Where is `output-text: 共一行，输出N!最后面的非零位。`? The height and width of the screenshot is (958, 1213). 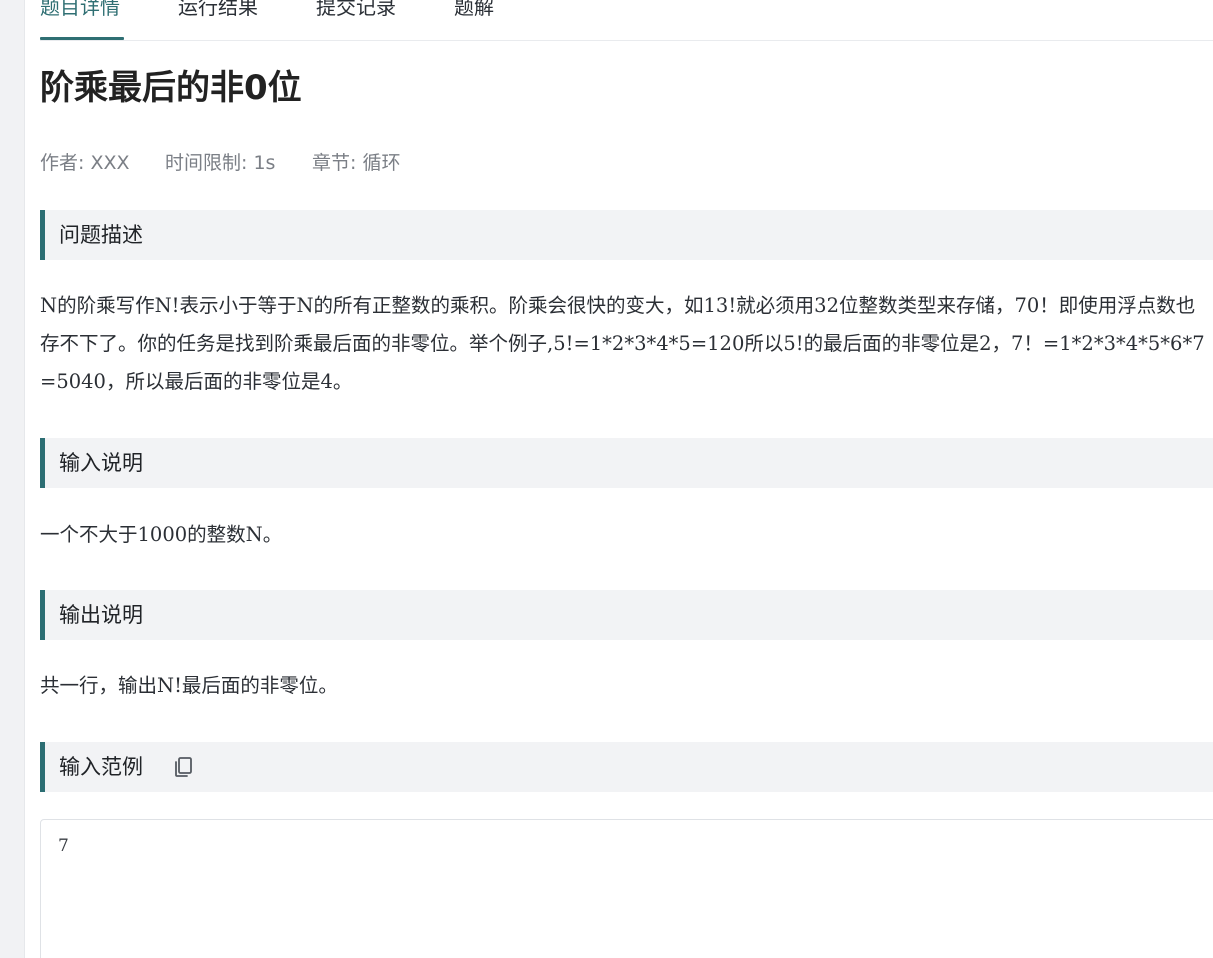 output-text: 共一行，输出N!最后面的非零位。 is located at coordinates (189, 685).